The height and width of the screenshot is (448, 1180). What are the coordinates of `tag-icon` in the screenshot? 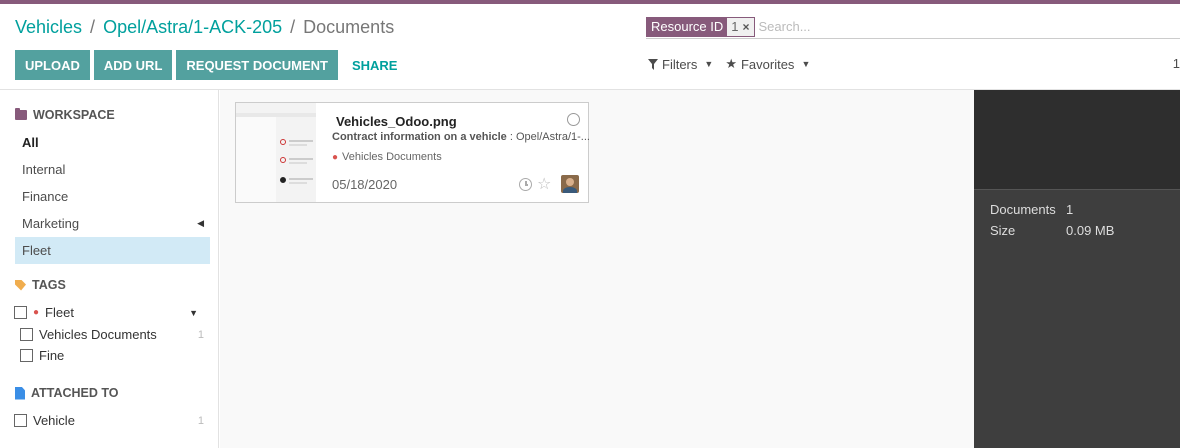 It's located at (20, 285).